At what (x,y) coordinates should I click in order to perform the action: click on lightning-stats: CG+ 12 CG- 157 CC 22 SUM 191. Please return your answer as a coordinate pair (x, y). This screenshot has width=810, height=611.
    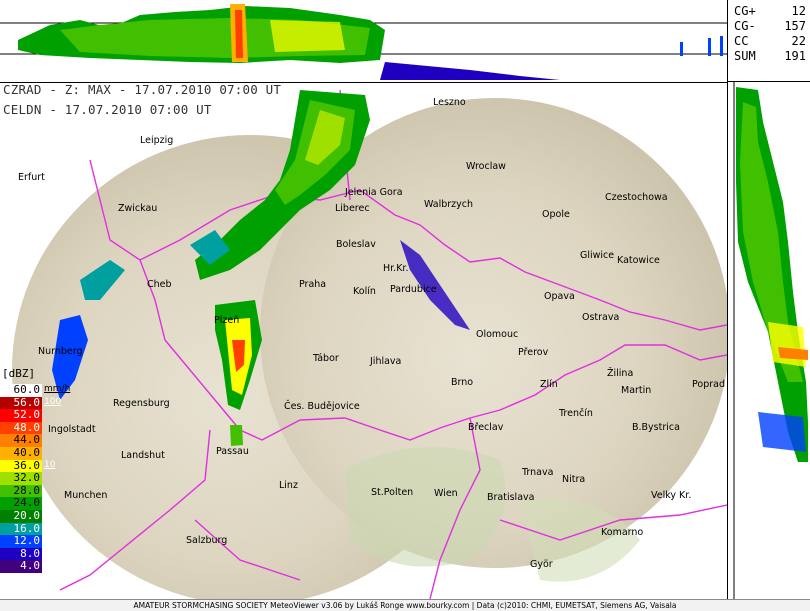
    Looking at the image, I should click on (768, 41).